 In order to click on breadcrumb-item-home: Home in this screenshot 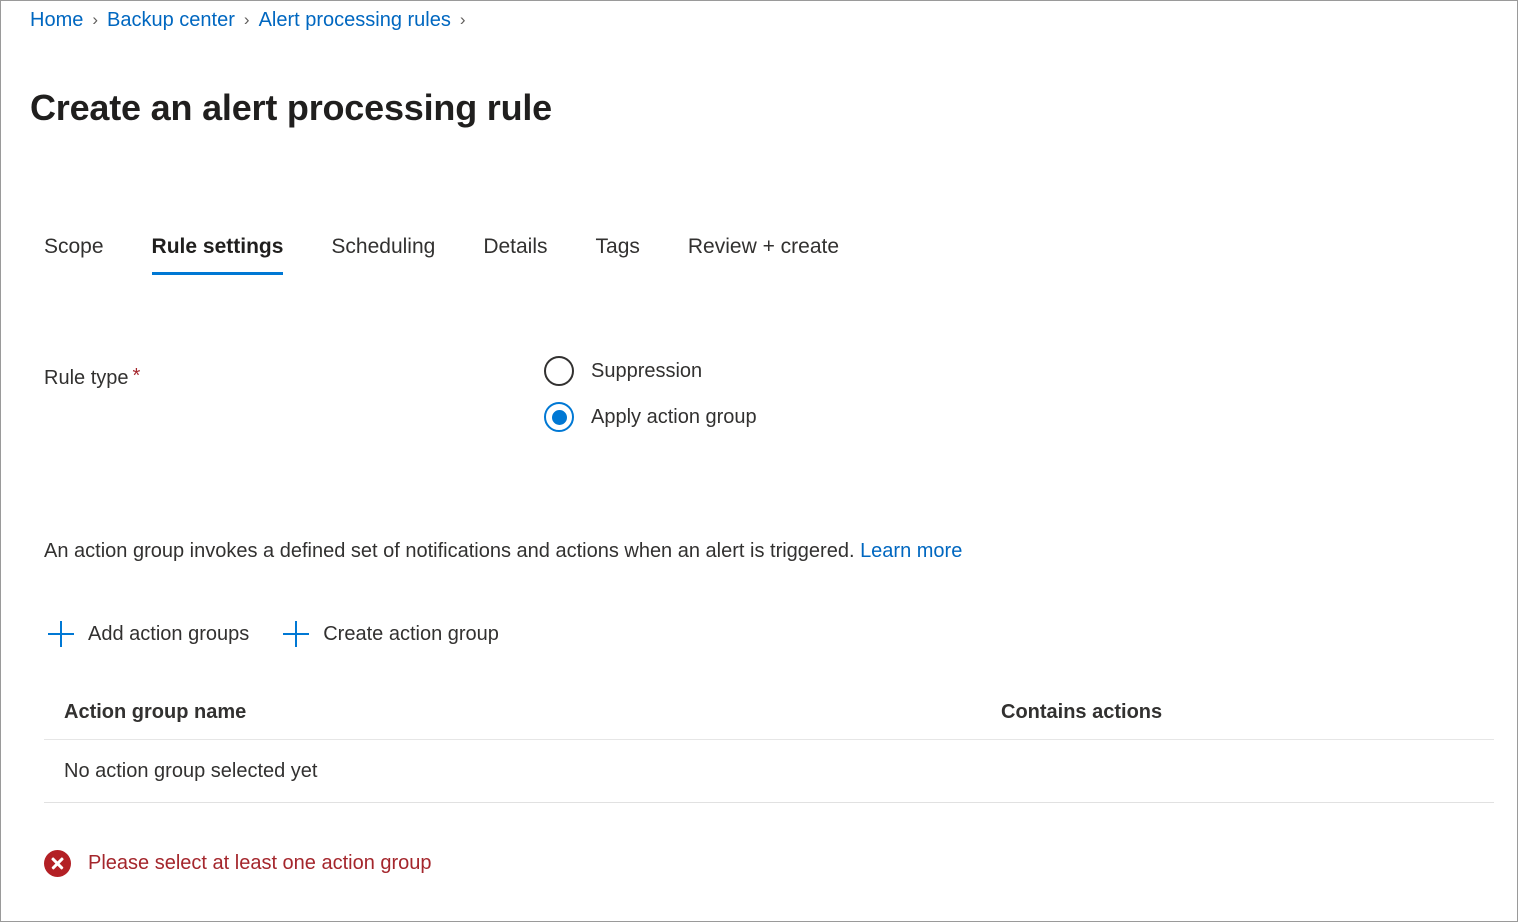, I will do `click(56, 20)`.